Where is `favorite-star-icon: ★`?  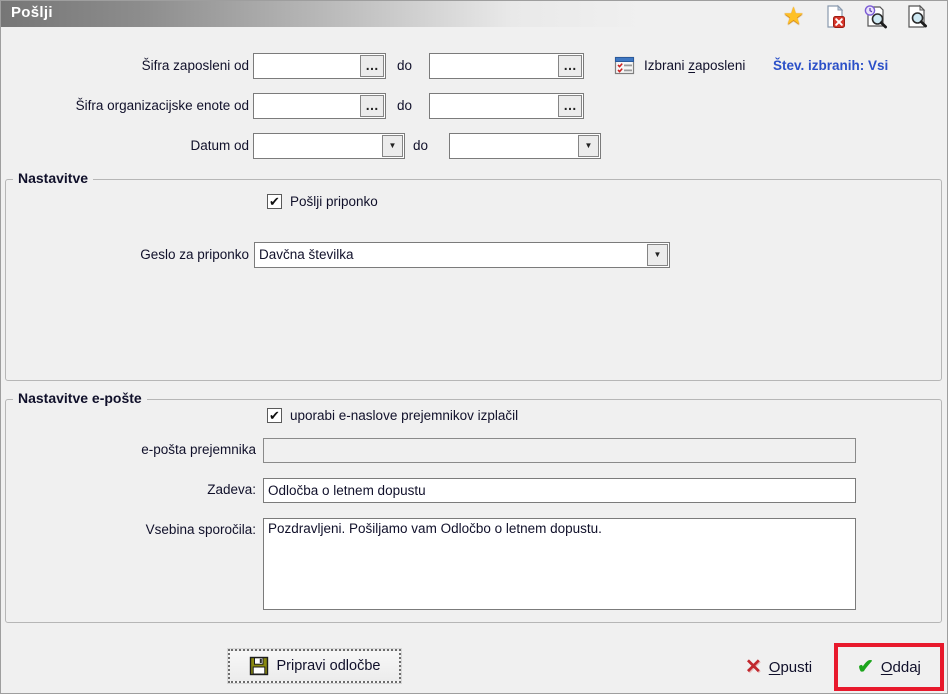 favorite-star-icon: ★ is located at coordinates (793, 16).